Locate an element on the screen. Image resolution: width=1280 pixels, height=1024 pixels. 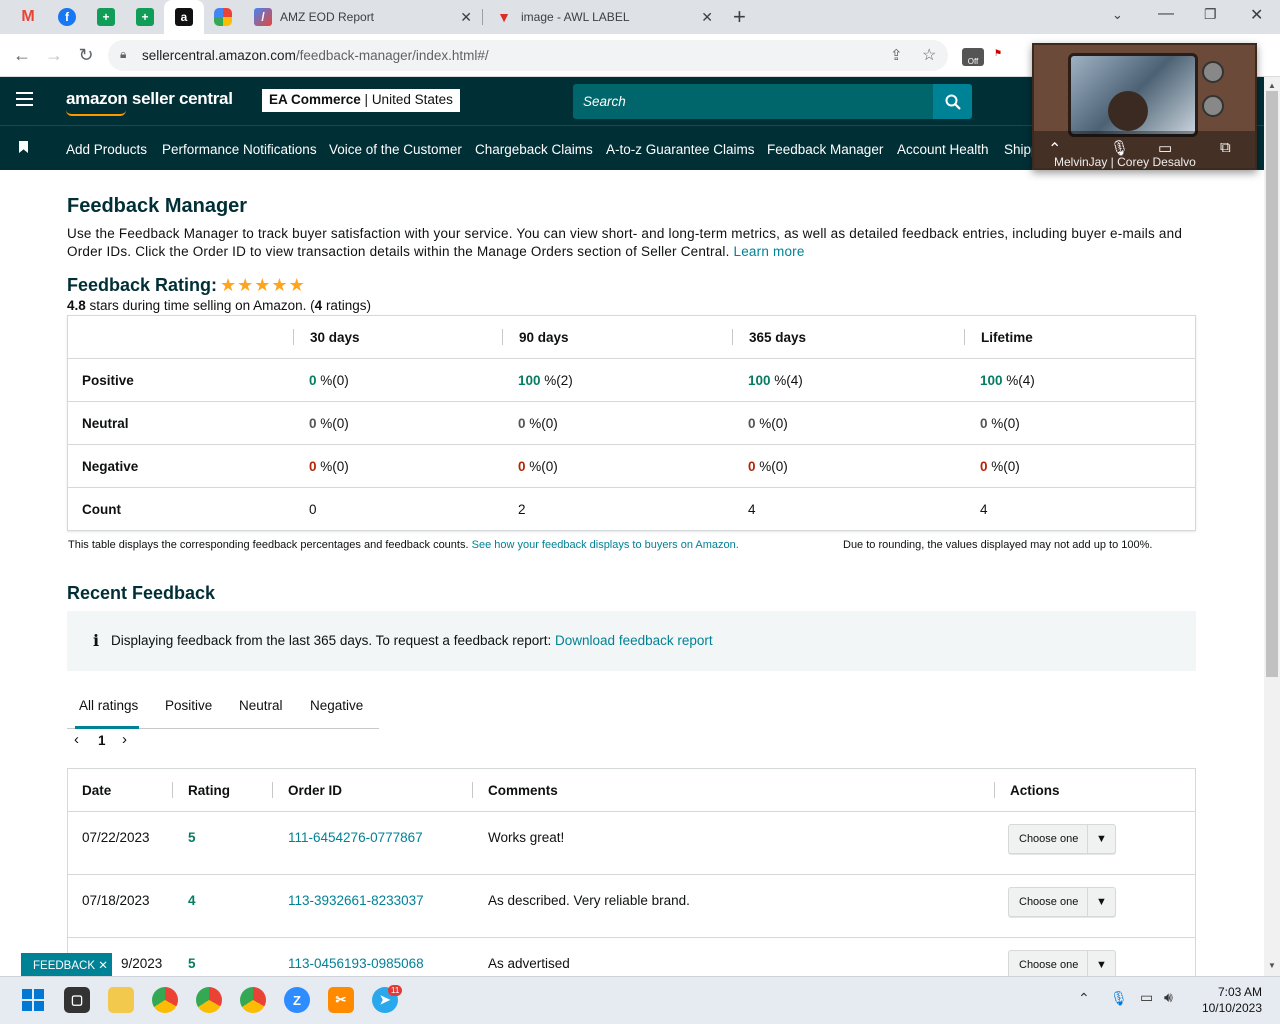
tab-amz-eod-report: / AMZ EOD Report ✕ is located at coordinates (362, 17).